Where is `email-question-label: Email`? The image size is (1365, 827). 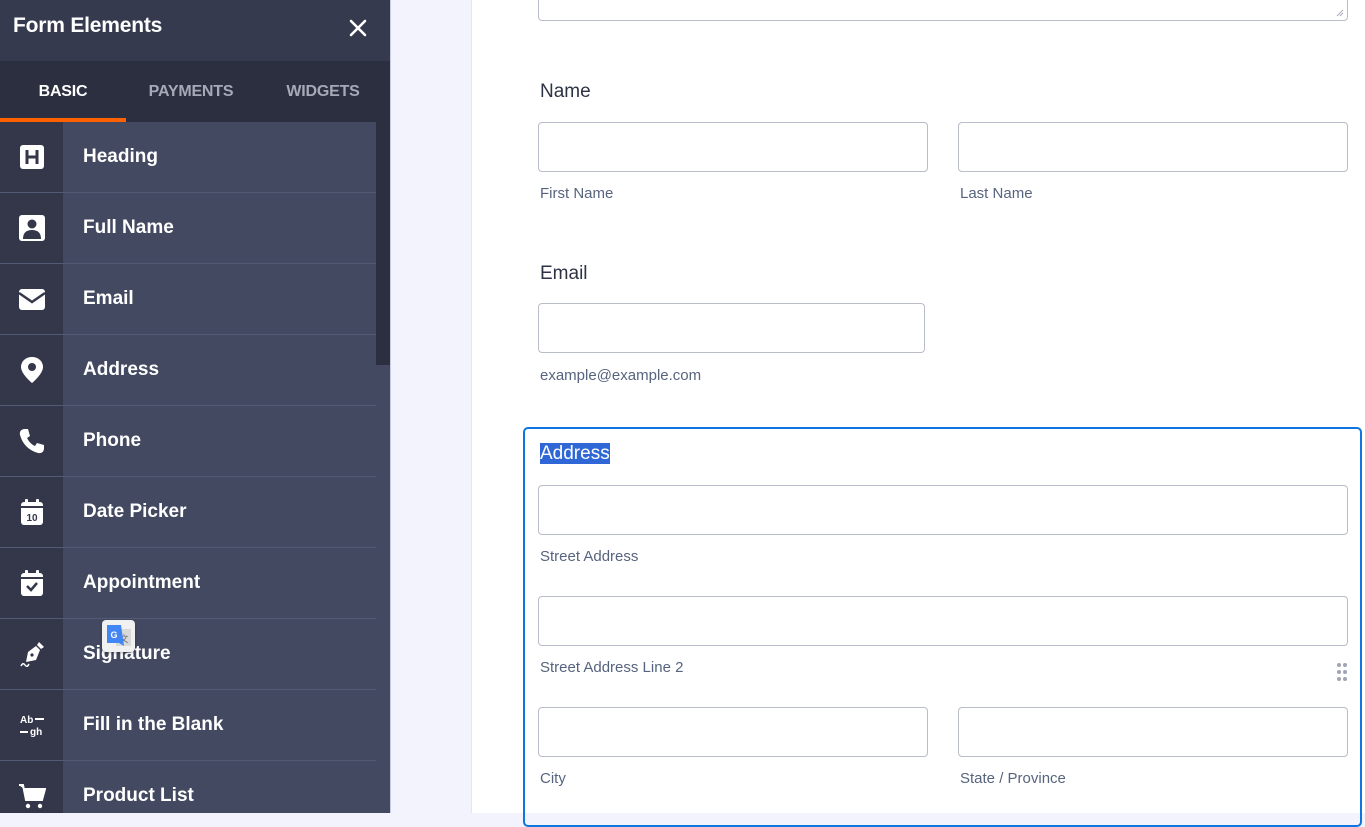
email-question-label: Email is located at coordinates (564, 273).